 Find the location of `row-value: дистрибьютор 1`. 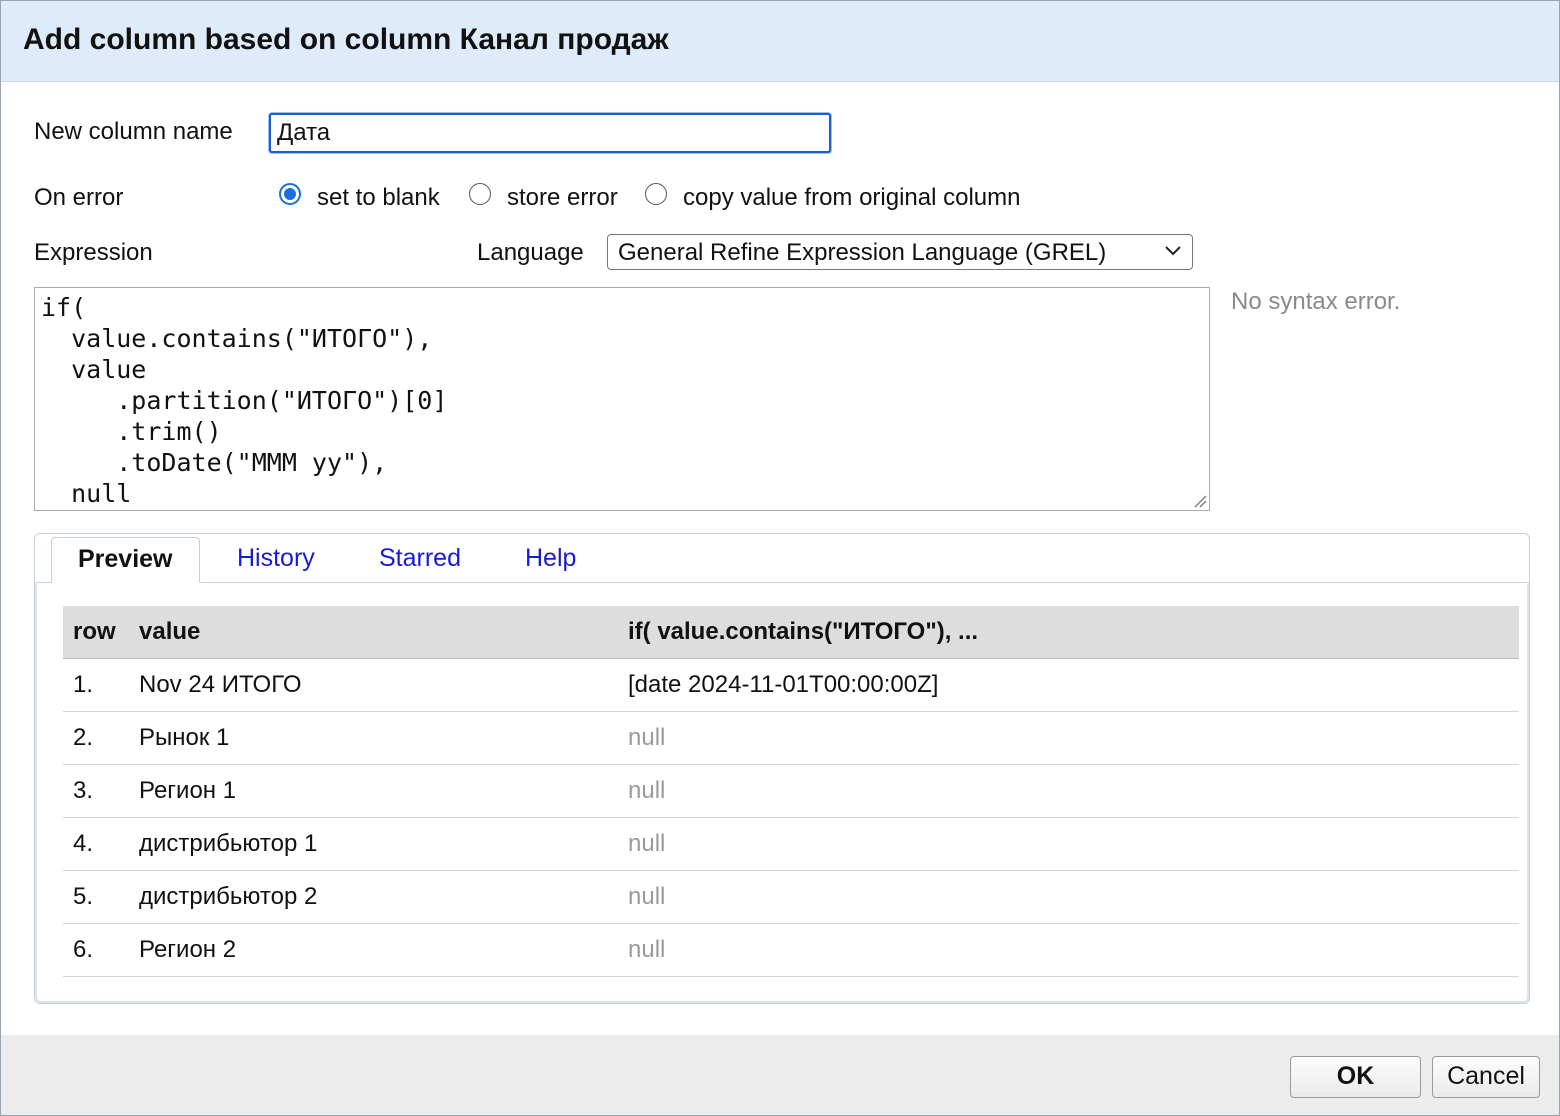

row-value: дистрибьютор 1 is located at coordinates (373, 844).